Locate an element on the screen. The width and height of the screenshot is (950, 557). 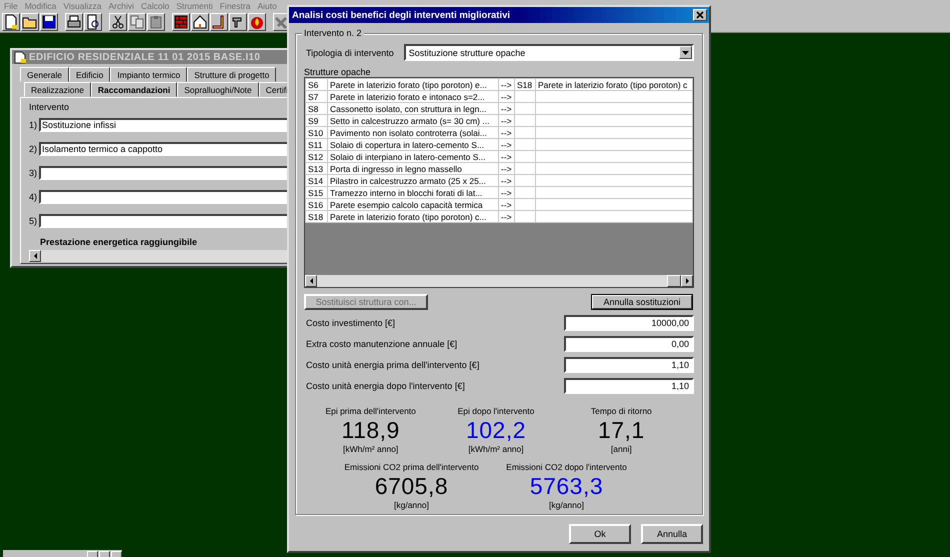
tab: Realizzazione is located at coordinates (57, 89).